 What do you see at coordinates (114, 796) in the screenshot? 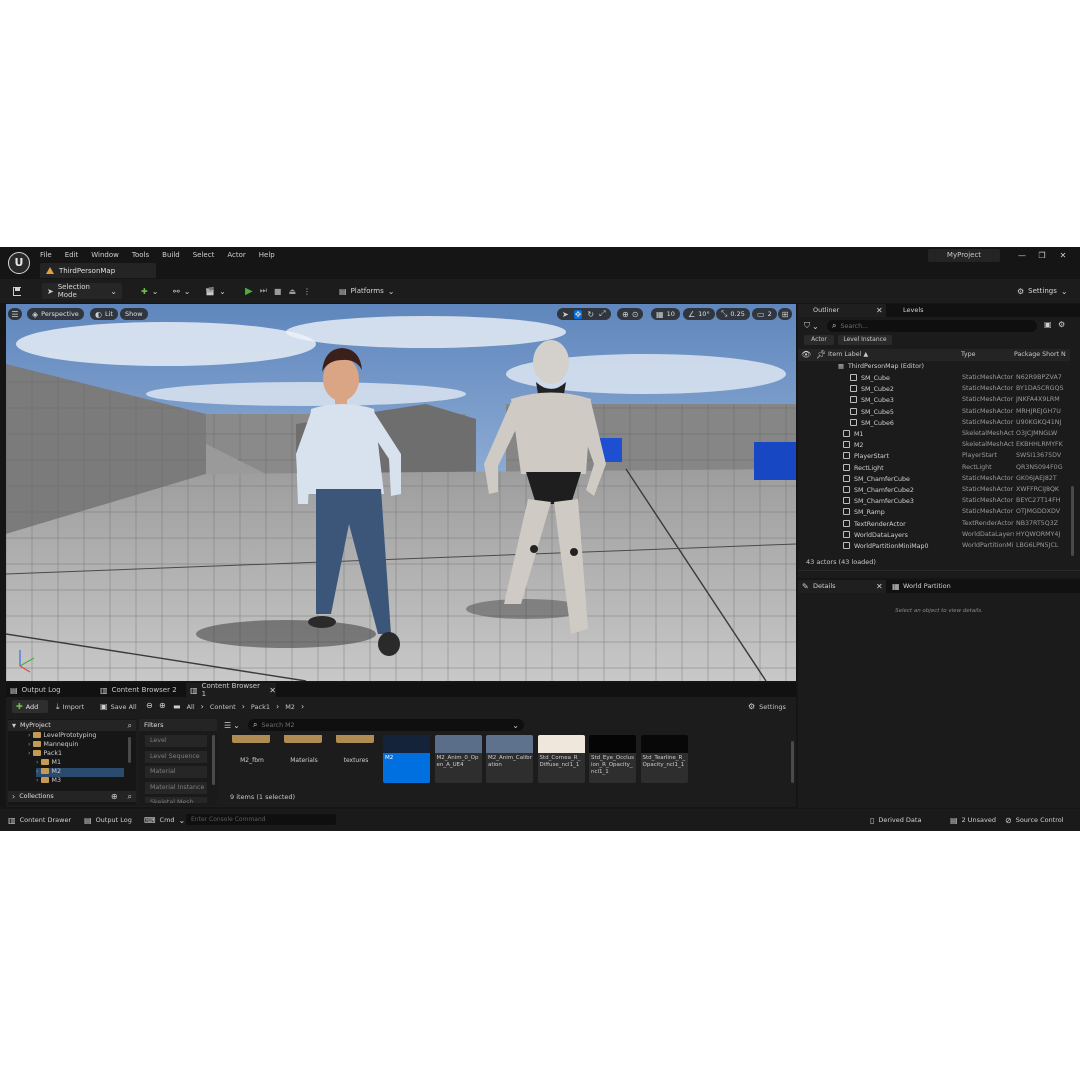
I see `add-collection-icon: ⊕` at bounding box center [114, 796].